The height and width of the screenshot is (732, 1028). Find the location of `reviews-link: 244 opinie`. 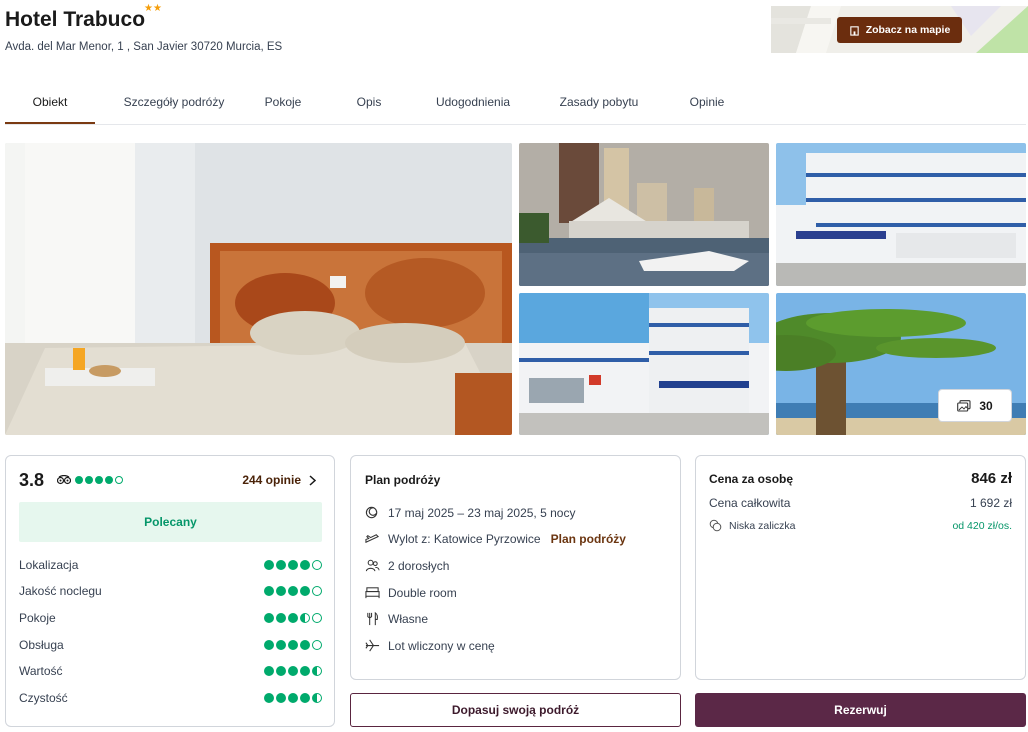

reviews-link: 244 opinie is located at coordinates (279, 480).